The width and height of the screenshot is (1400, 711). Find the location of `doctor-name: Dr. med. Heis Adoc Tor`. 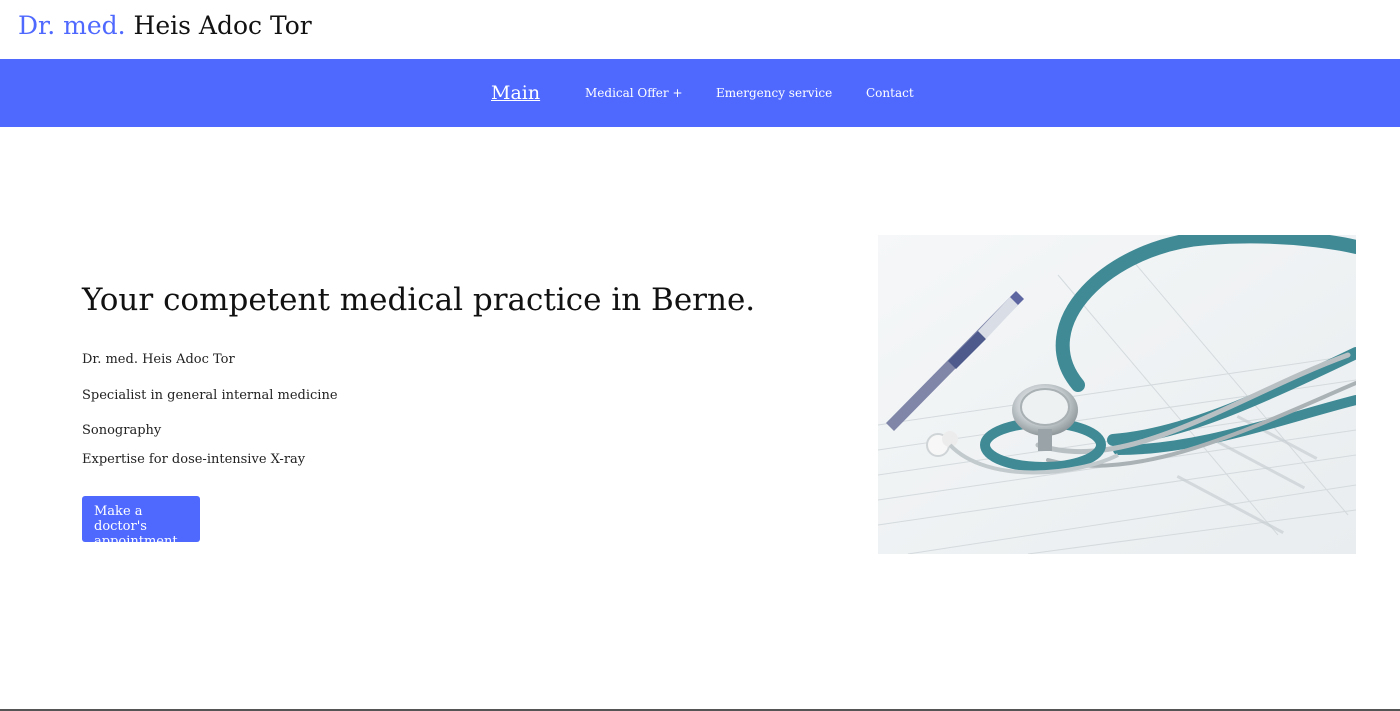

doctor-name: Dr. med. Heis Adoc Tor is located at coordinates (158, 359).